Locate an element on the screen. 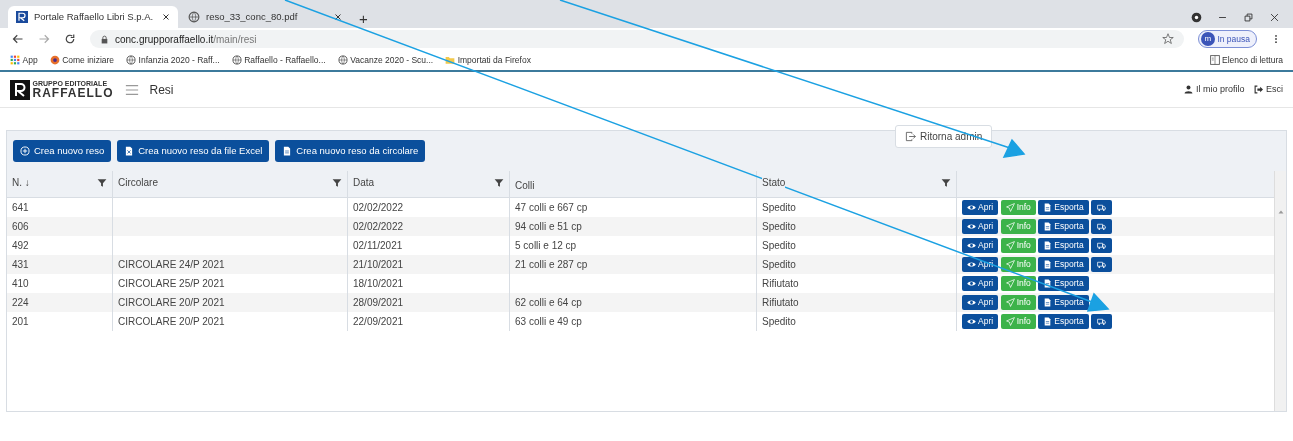 Image resolution: width=1293 pixels, height=441 pixels. address-field: conc.grupporaffaello.it/main/resi is located at coordinates (186, 39).